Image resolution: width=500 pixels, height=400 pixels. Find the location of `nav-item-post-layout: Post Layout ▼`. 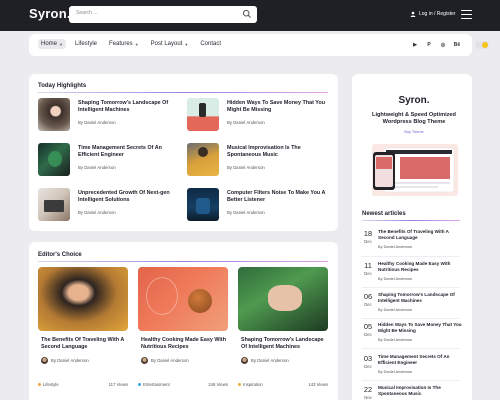

nav-item-post-layout: Post Layout ▼ is located at coordinates (170, 44).